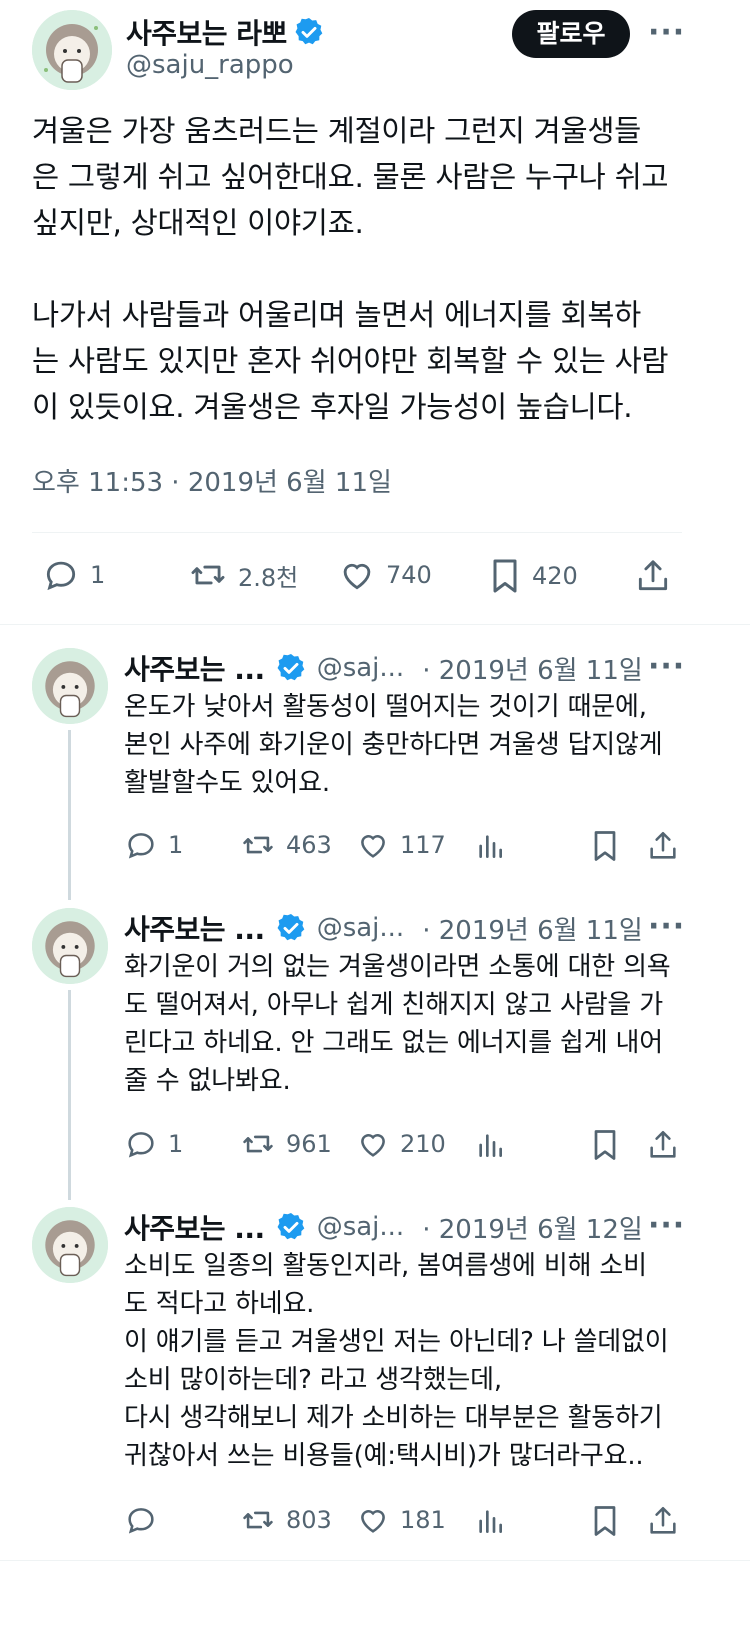 Image resolution: width=750 pixels, height=1646 pixels. Describe the element at coordinates (210, 65) in the screenshot. I see `author-handle: @saju_rappo` at that location.